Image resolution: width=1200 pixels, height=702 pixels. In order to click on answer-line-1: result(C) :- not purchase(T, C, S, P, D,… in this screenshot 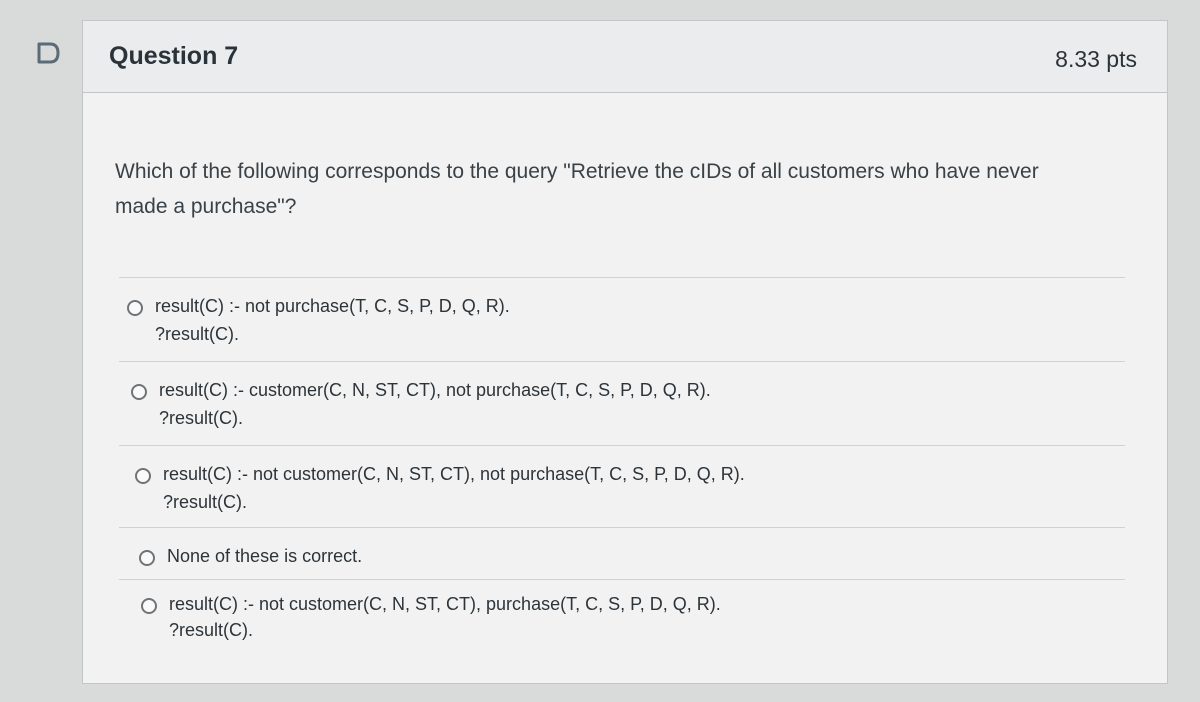, I will do `click(332, 306)`.